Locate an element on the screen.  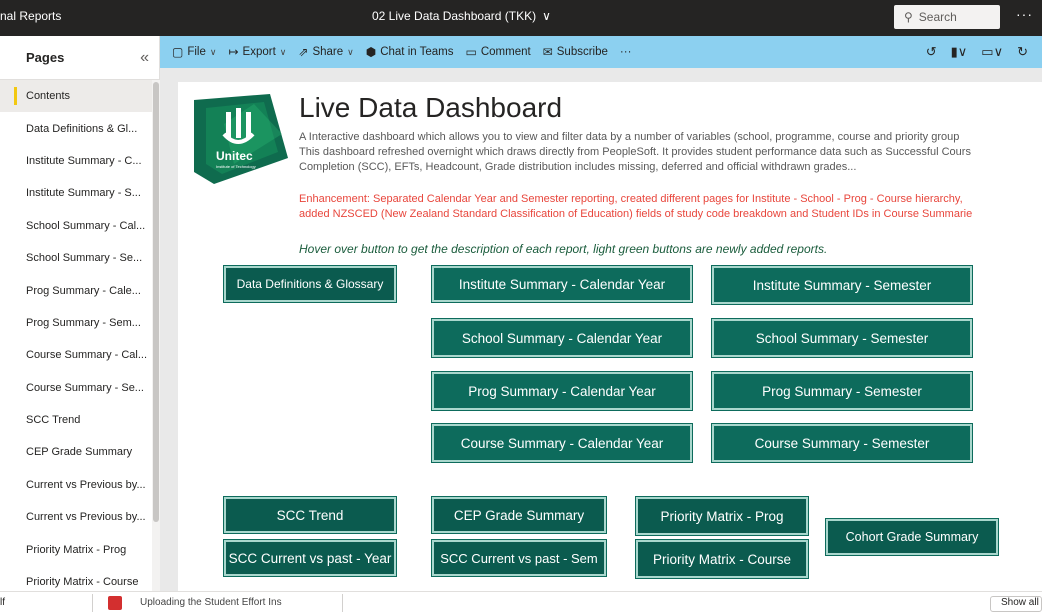
comment-icon: ▭ is located at coordinates (471, 52).